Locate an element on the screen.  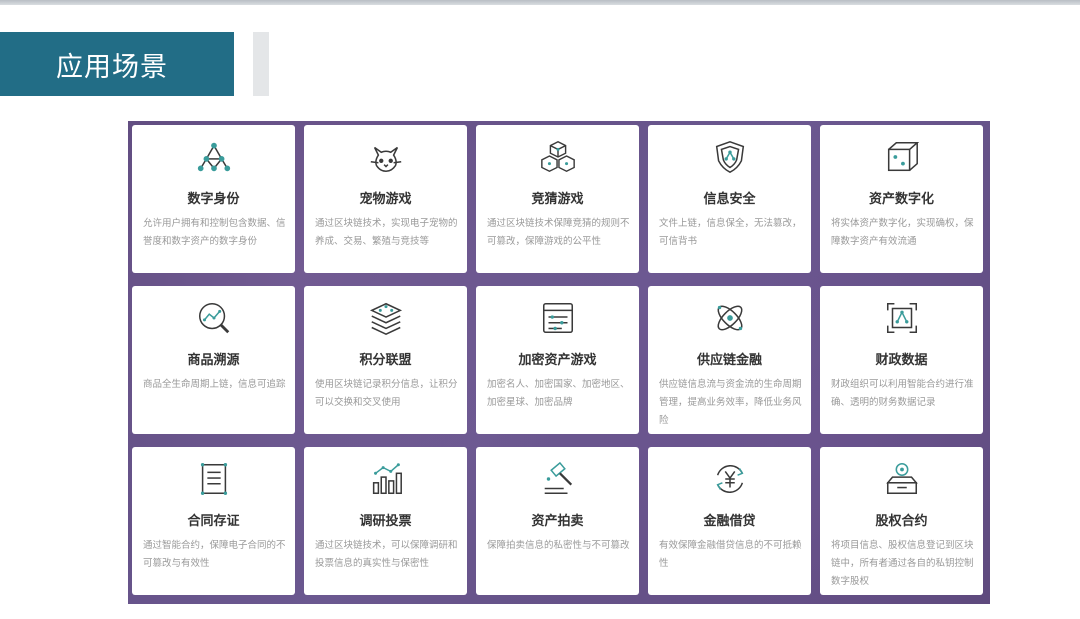
scenario-card: 资产数字化将实体资产数字化，实现确权，保障数字资产有效流通 is located at coordinates (901, 199).